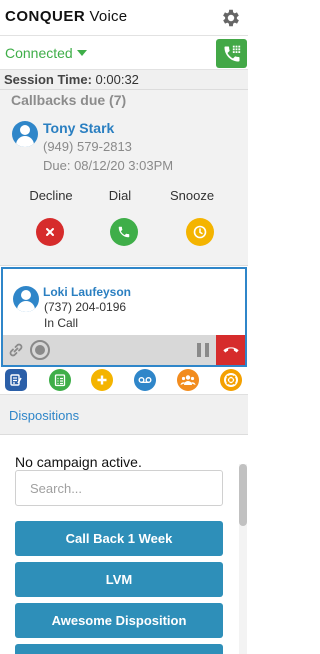 This screenshot has height=654, width=320. What do you see at coordinates (81, 53) in the screenshot?
I see `caret-down-icon` at bounding box center [81, 53].